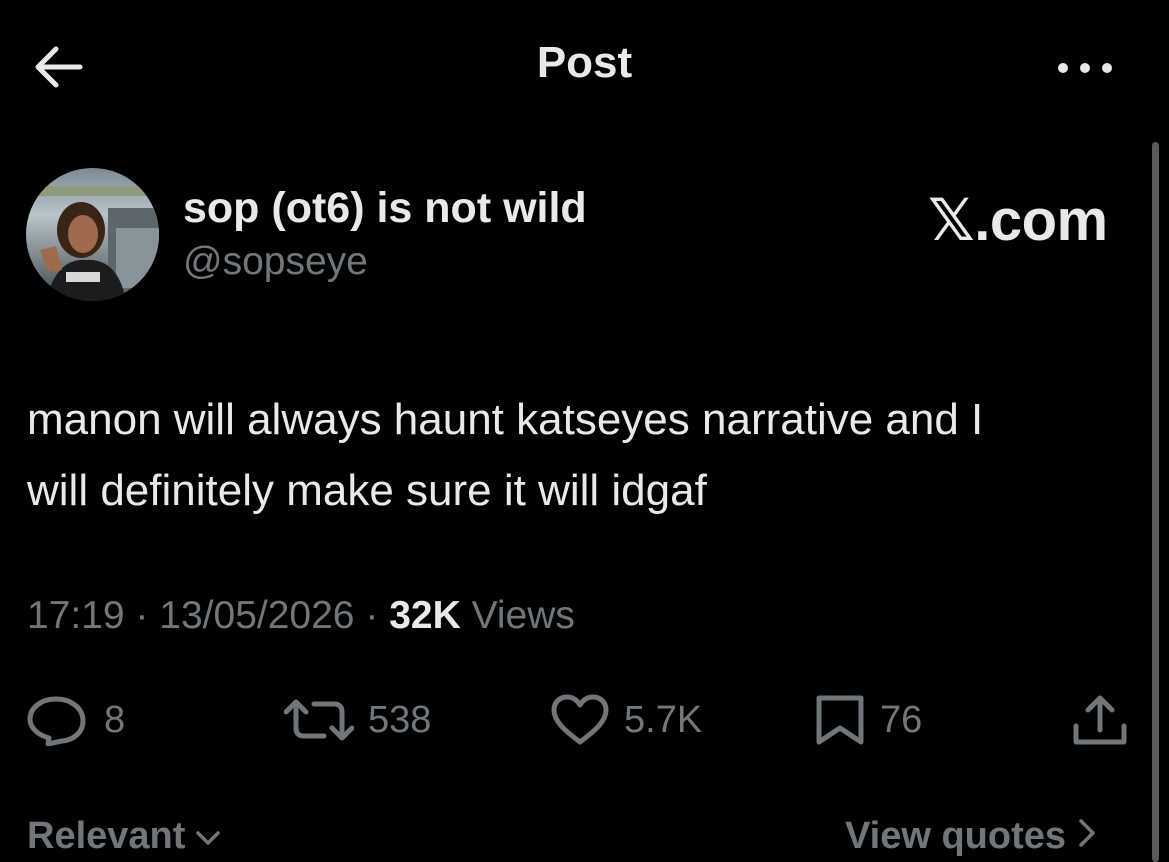 This screenshot has height=862, width=1169. What do you see at coordinates (58, 720) in the screenshot?
I see `reply-icon` at bounding box center [58, 720].